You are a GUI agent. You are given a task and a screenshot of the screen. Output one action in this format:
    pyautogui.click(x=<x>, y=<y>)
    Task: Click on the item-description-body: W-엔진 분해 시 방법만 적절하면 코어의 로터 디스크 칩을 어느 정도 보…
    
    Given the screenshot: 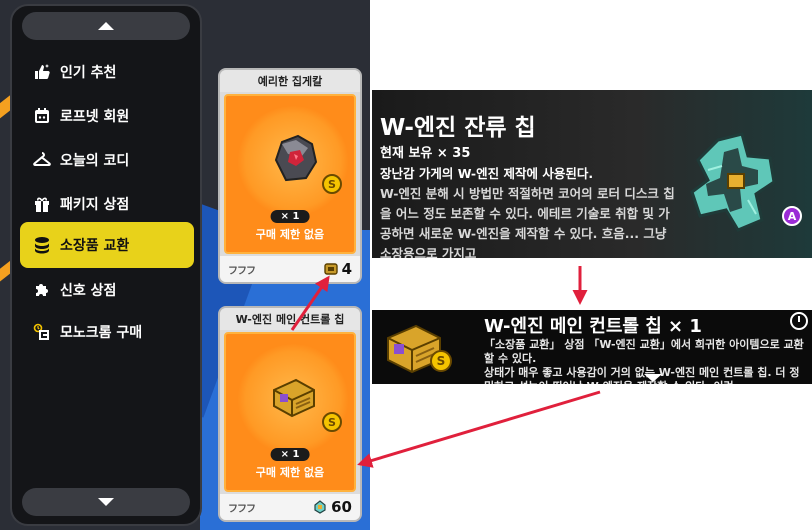 What is the action you would take?
    pyautogui.click(x=527, y=222)
    